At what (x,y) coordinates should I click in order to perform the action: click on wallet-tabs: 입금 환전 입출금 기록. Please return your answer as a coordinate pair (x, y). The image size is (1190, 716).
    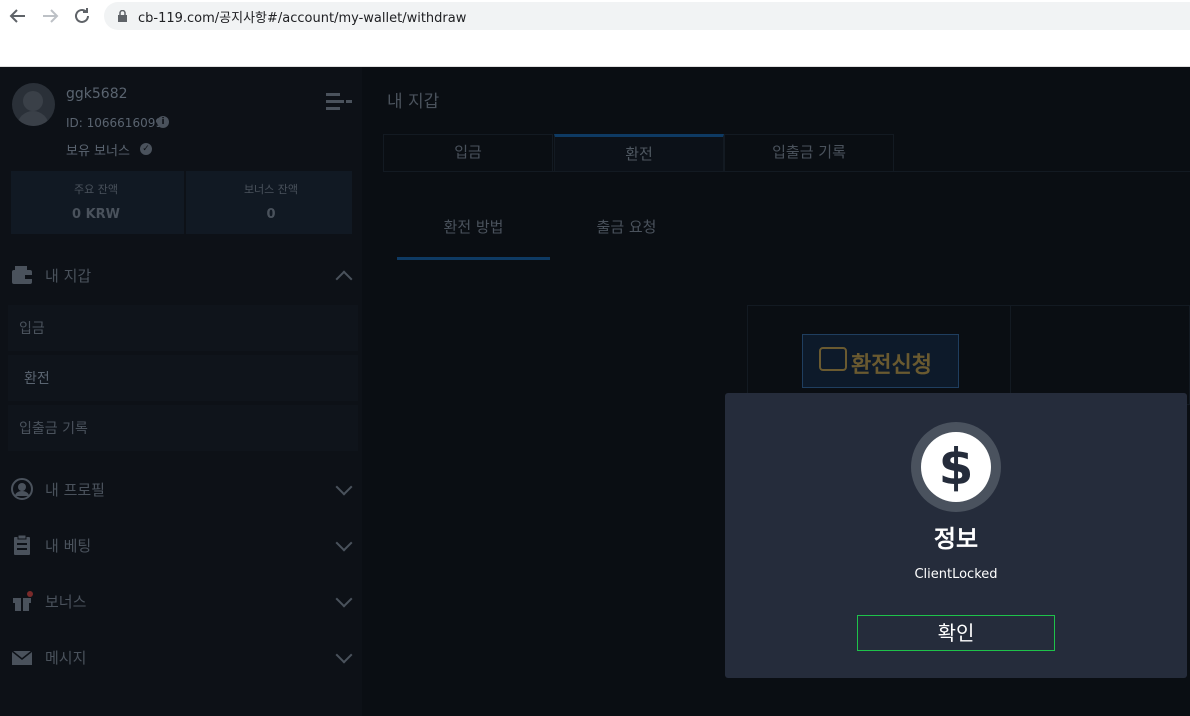
    Looking at the image, I should click on (786, 153).